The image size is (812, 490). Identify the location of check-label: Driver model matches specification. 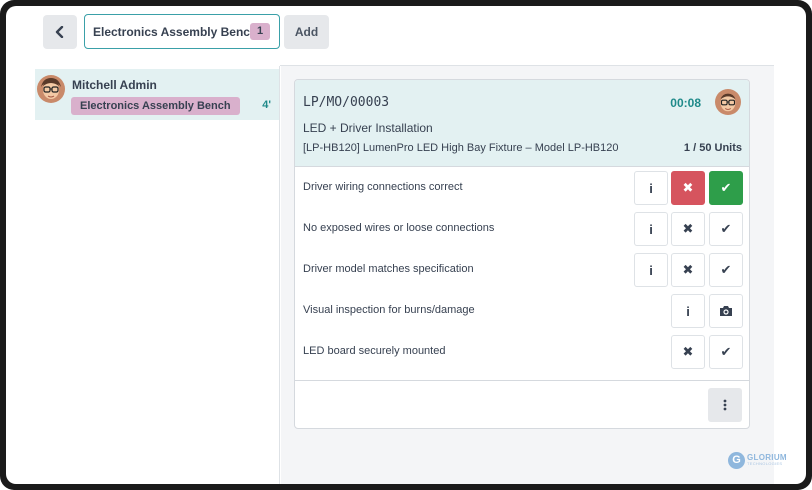
(388, 269).